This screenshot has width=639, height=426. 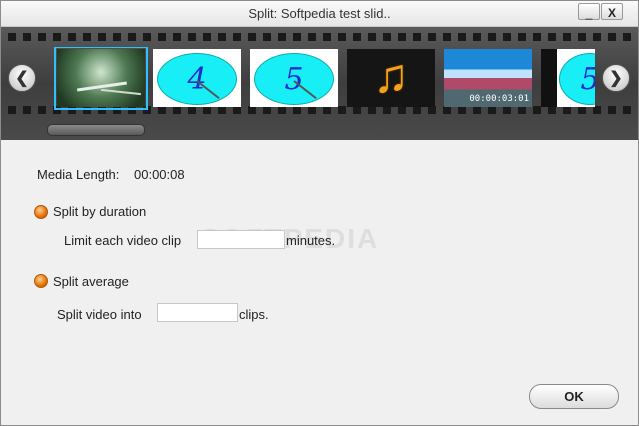 What do you see at coordinates (311, 240) in the screenshot?
I see `minutes-label: minutes.` at bounding box center [311, 240].